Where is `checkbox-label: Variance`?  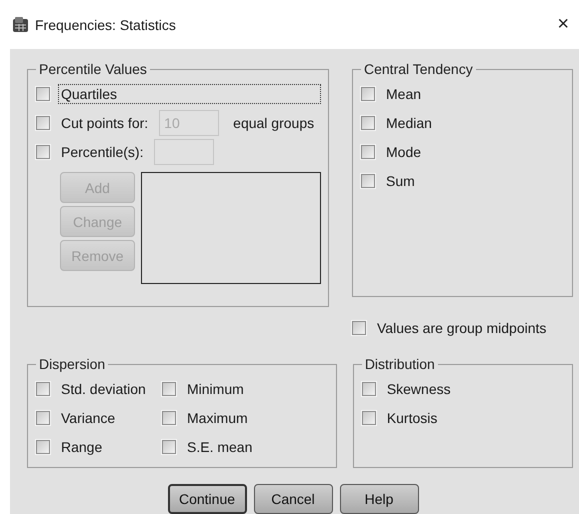
checkbox-label: Variance is located at coordinates (88, 418).